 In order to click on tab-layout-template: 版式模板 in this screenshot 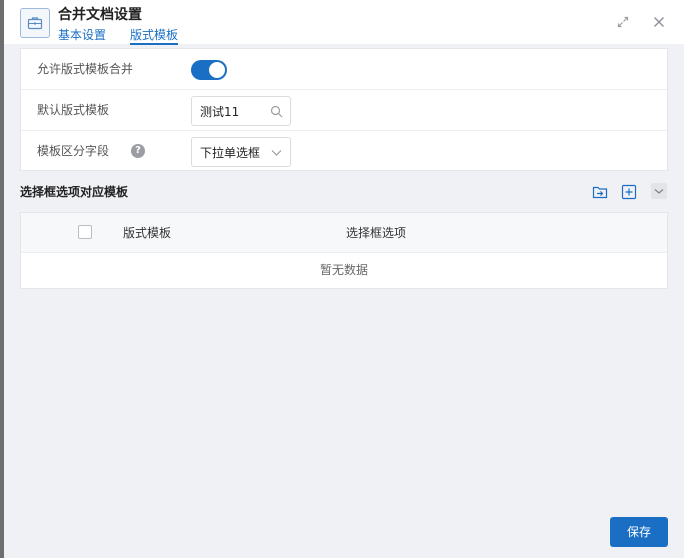, I will do `click(154, 36)`.